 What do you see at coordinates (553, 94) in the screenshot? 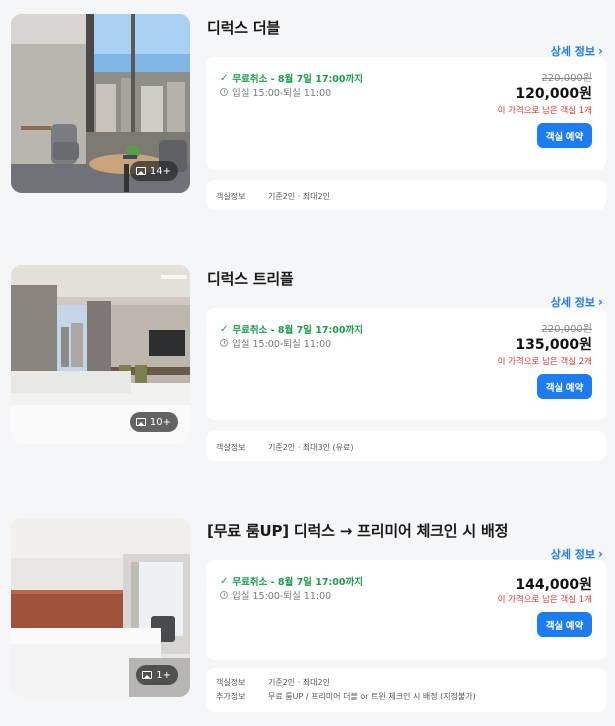
I see `sale-price: 120,000원` at bounding box center [553, 94].